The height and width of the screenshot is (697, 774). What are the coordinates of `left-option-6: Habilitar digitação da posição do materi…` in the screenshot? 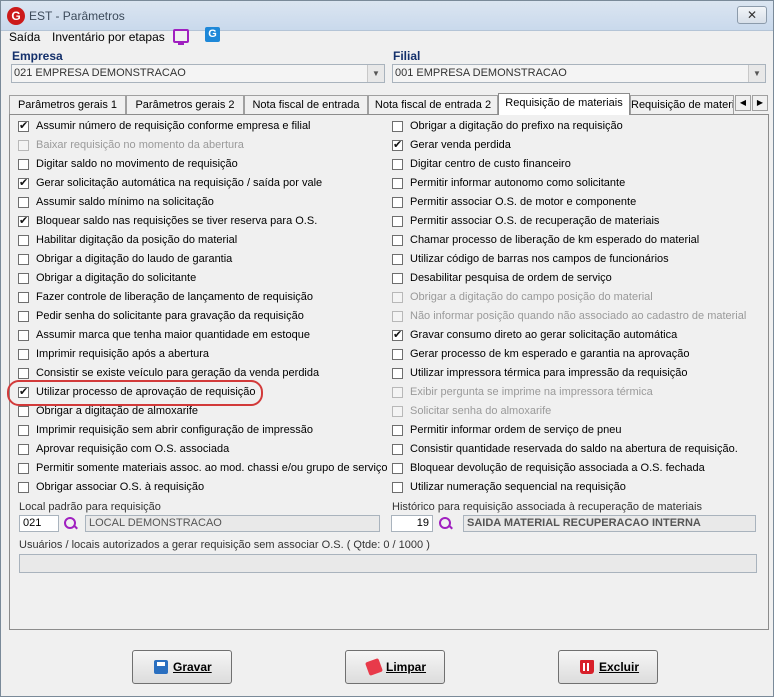 It's located at (195, 242).